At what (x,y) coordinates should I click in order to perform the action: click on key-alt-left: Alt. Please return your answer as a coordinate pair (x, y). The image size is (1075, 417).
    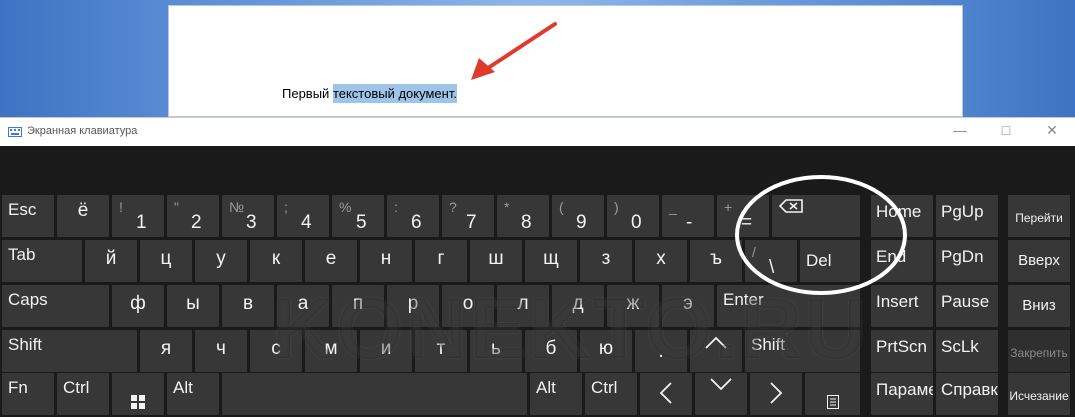
    Looking at the image, I should click on (193, 394).